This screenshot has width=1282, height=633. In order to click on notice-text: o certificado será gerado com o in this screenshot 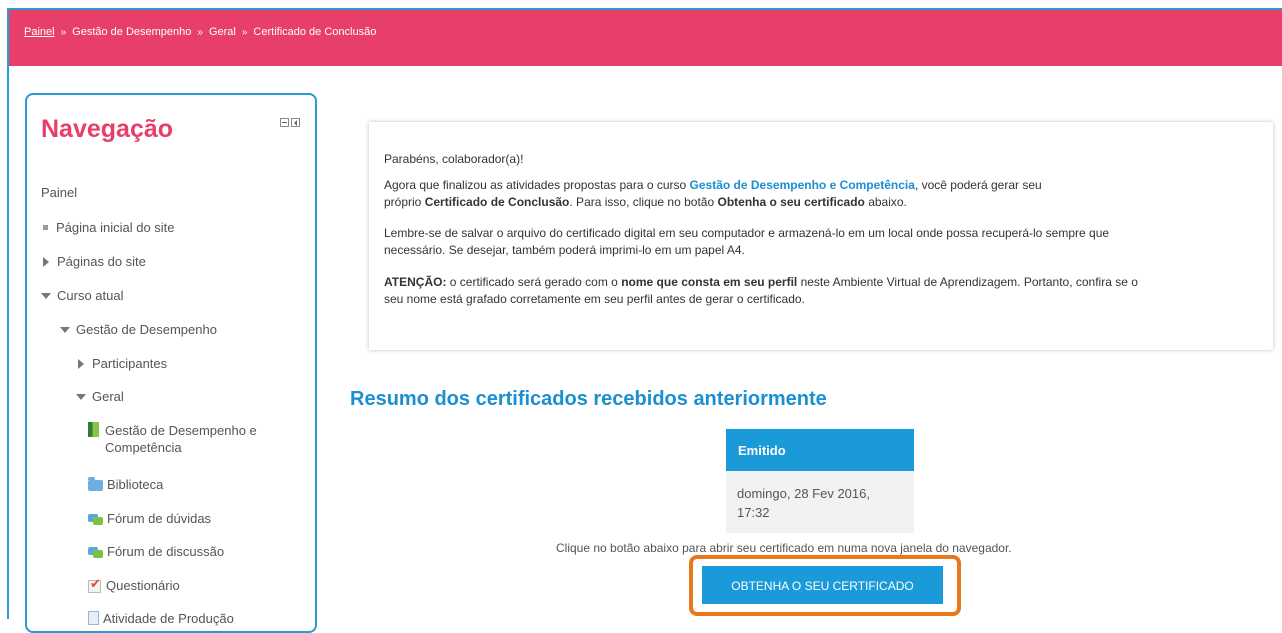, I will do `click(534, 282)`.